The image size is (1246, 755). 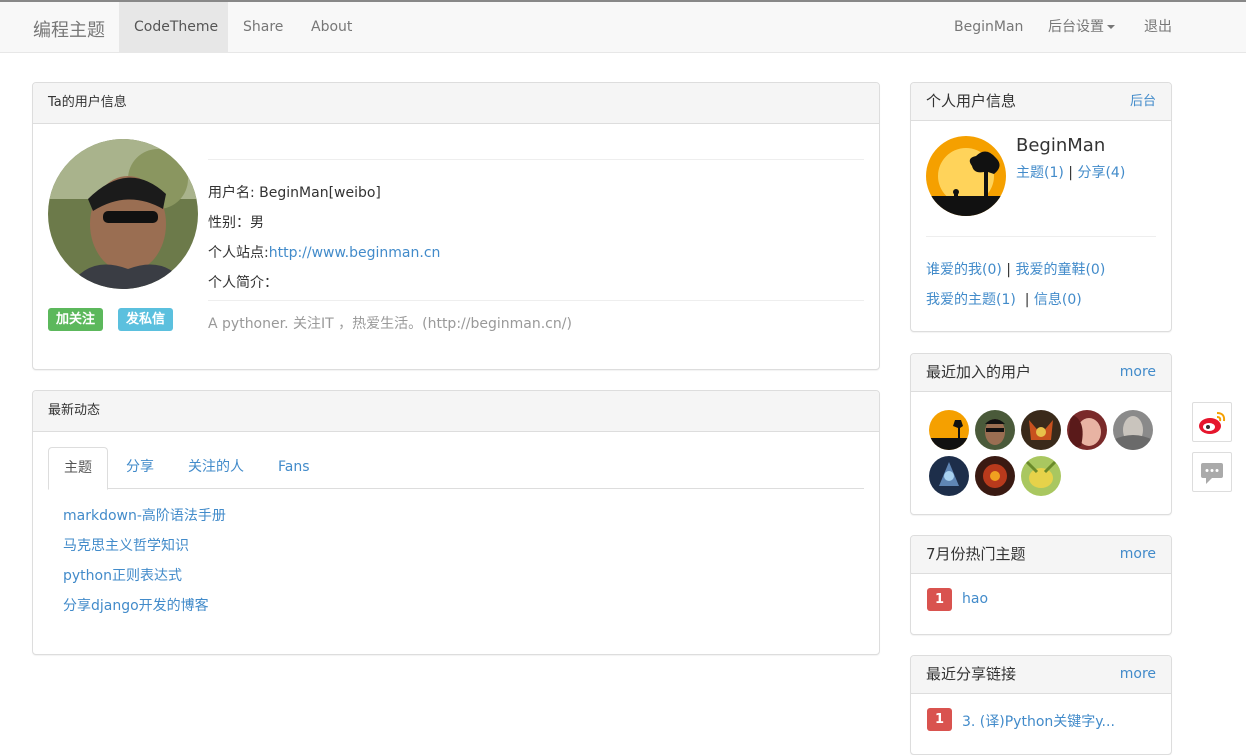 I want to click on tab-fans: Fans, so click(x=294, y=468).